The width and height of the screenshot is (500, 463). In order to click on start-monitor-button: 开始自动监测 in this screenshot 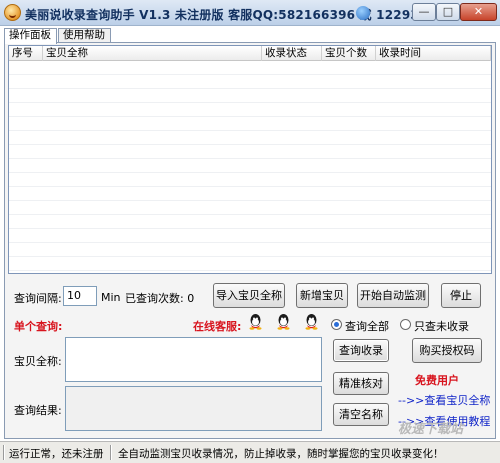, I will do `click(393, 295)`.